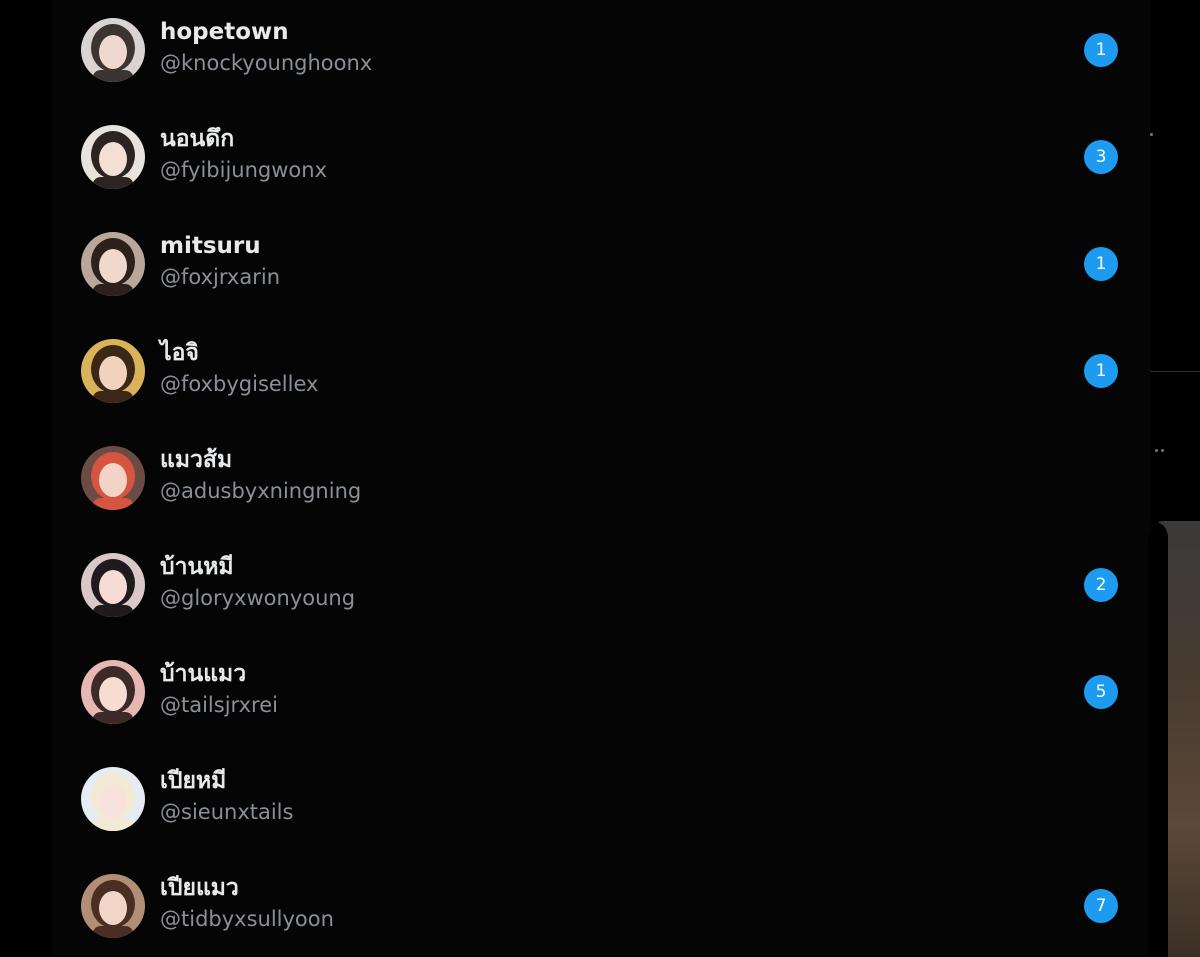 This screenshot has width=1200, height=957. What do you see at coordinates (1101, 157) in the screenshot?
I see `unread-count-badge: 3` at bounding box center [1101, 157].